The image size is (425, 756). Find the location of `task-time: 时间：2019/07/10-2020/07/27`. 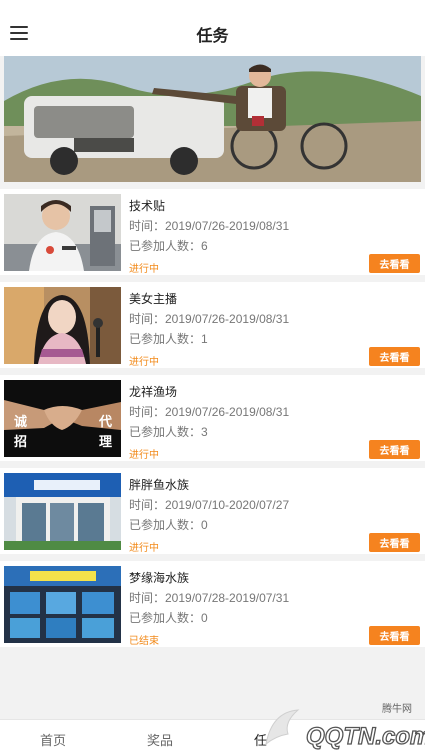

task-time: 时间：2019/07/10-2020/07/27 is located at coordinates (209, 505).